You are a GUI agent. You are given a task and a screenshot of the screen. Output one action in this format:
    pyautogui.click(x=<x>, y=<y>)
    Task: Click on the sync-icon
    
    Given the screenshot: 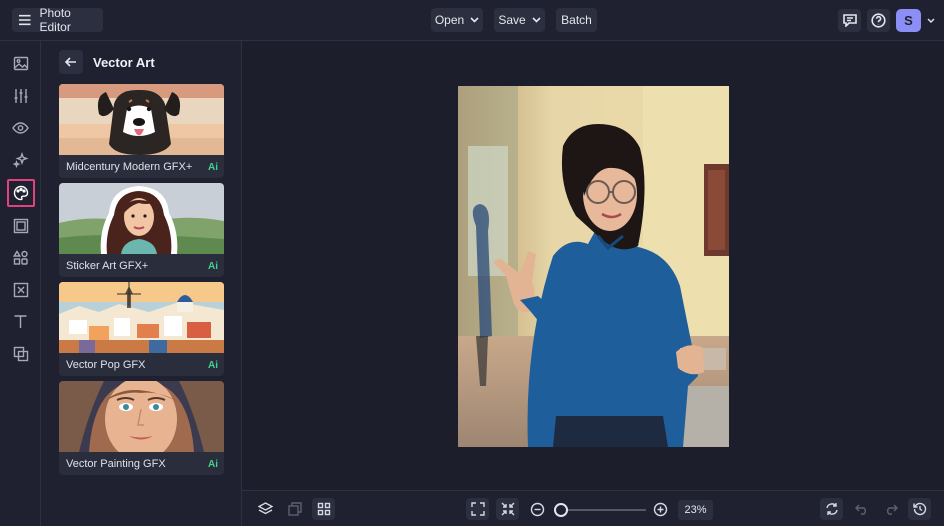 What is the action you would take?
    pyautogui.click(x=831, y=509)
    